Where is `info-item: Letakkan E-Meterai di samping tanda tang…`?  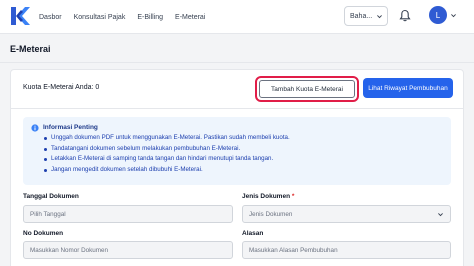
info-item: Letakkan E-Meterai di samping tanda tang… is located at coordinates (166, 159).